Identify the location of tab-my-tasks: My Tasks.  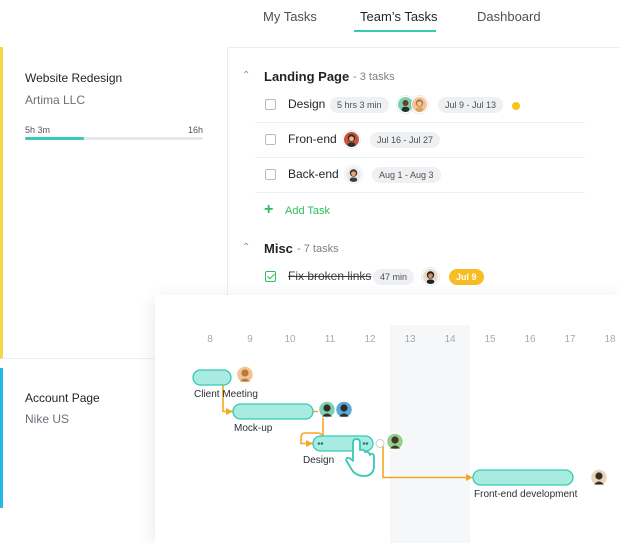
(290, 16).